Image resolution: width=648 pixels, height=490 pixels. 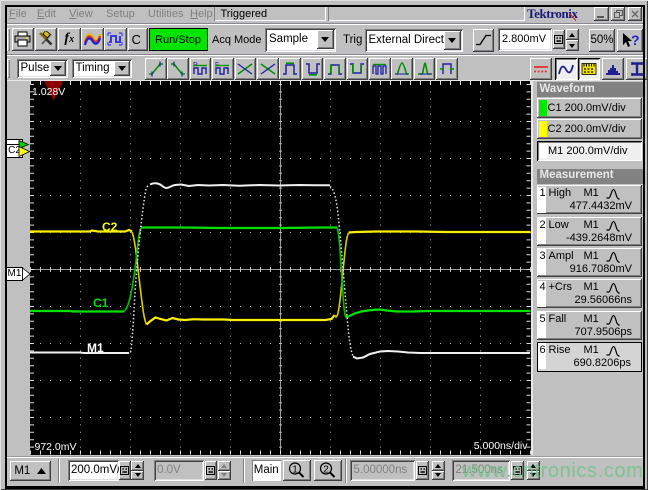 I want to click on svg-text: 2, so click(x=326, y=470).